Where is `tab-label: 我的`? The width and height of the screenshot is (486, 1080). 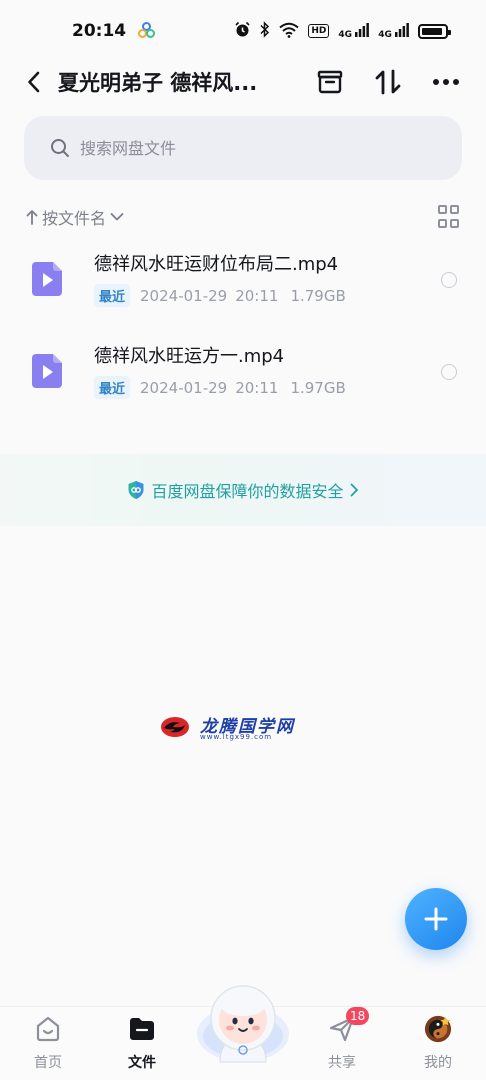
tab-label: 我的 is located at coordinates (438, 1063).